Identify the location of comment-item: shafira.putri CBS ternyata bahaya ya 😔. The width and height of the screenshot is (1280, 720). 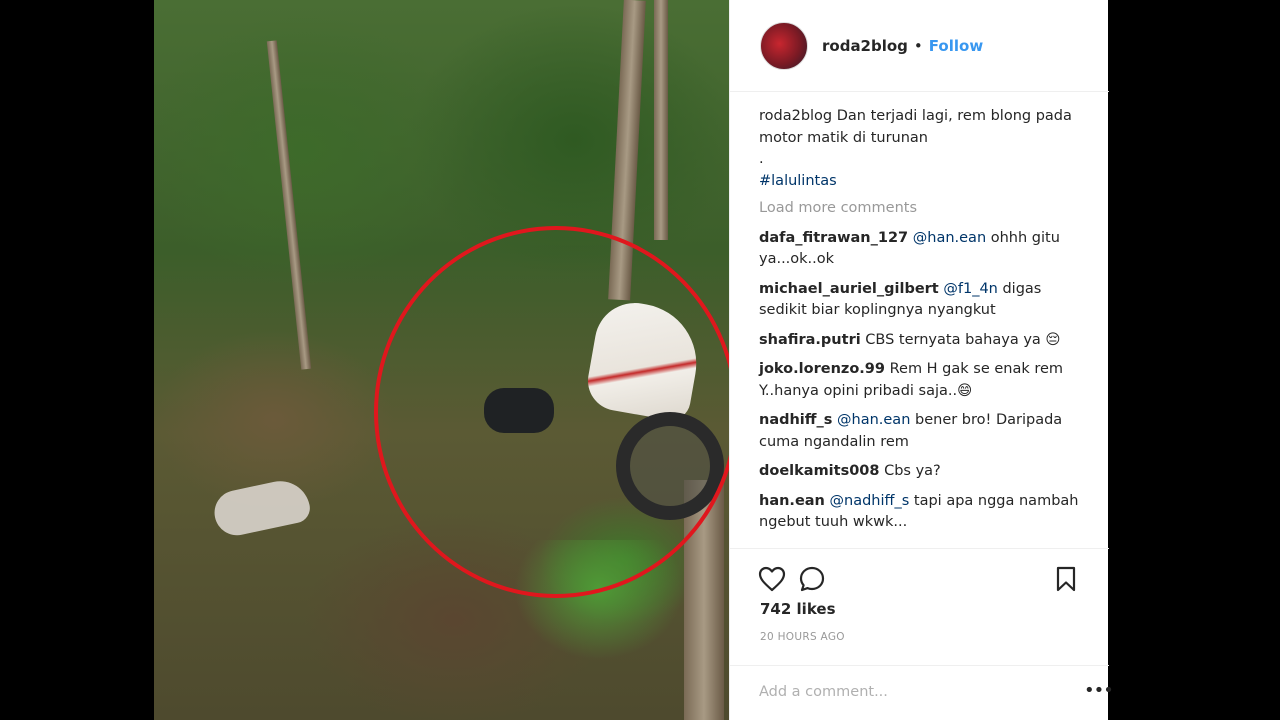
(919, 341).